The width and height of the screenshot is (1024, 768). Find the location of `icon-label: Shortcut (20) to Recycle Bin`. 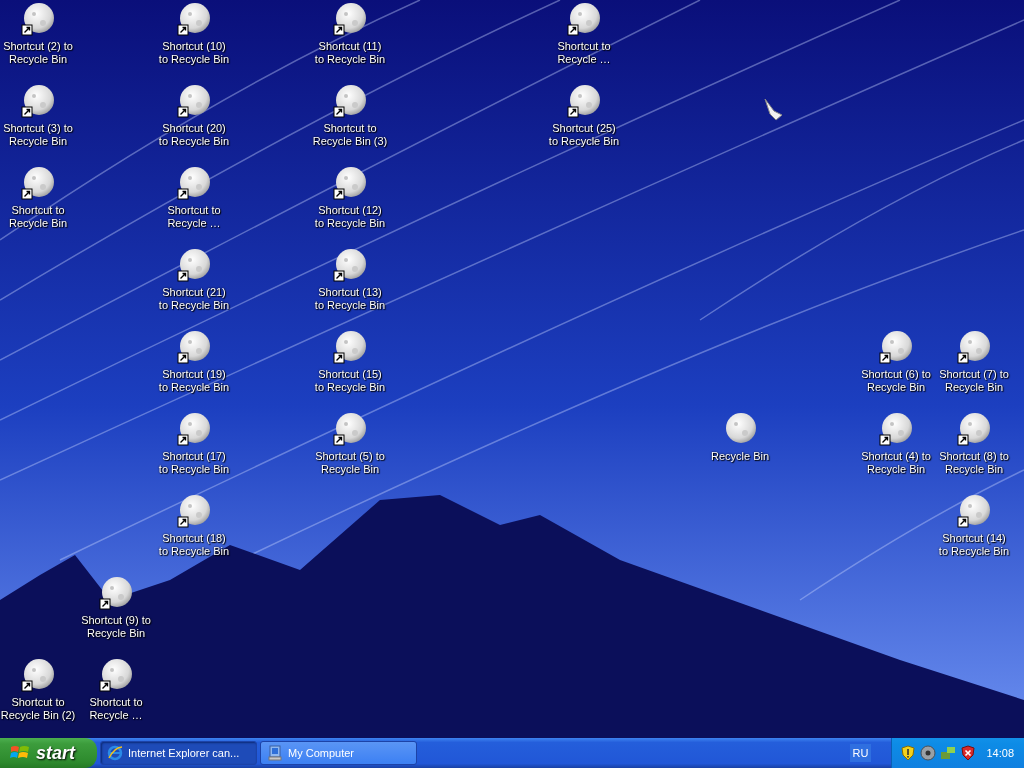

icon-label: Shortcut (20) to Recycle Bin is located at coordinates (194, 135).